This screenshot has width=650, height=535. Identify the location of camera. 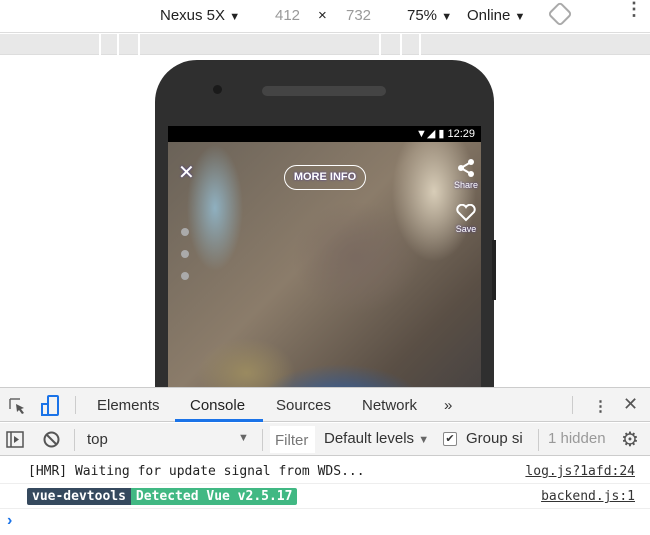
(217, 89).